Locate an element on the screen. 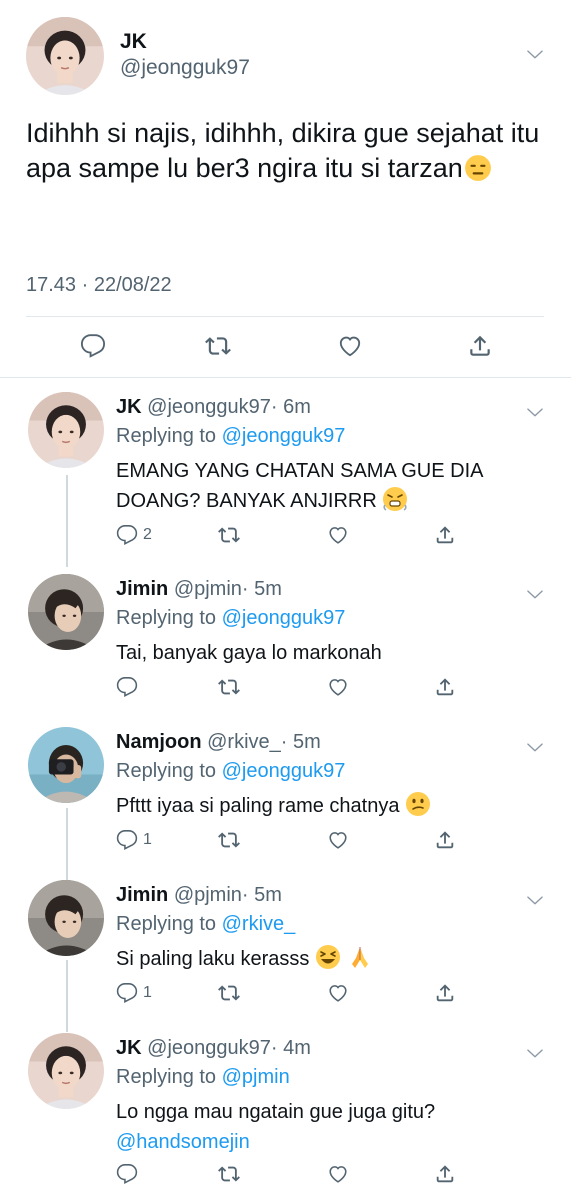 The image size is (571, 1200). reply-time: · 4m is located at coordinates (291, 1048).